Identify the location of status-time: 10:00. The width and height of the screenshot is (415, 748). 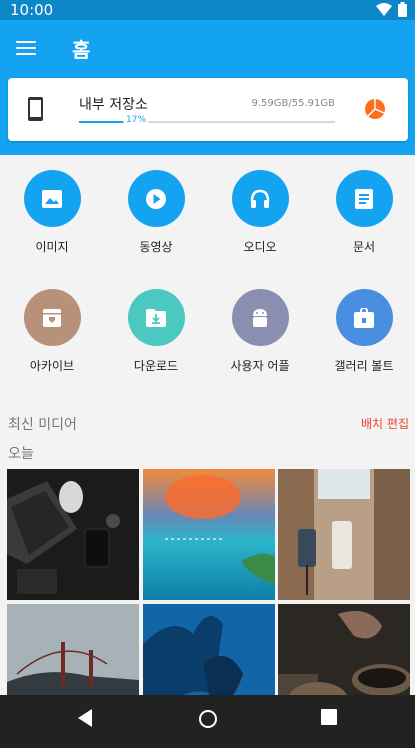
(32, 10).